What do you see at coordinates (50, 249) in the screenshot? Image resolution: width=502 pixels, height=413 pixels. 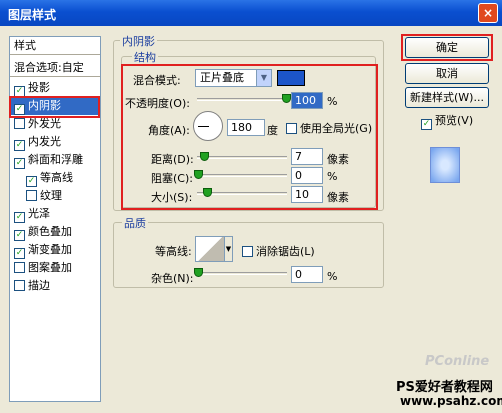 I see `style-item-label: 渐变叠加` at bounding box center [50, 249].